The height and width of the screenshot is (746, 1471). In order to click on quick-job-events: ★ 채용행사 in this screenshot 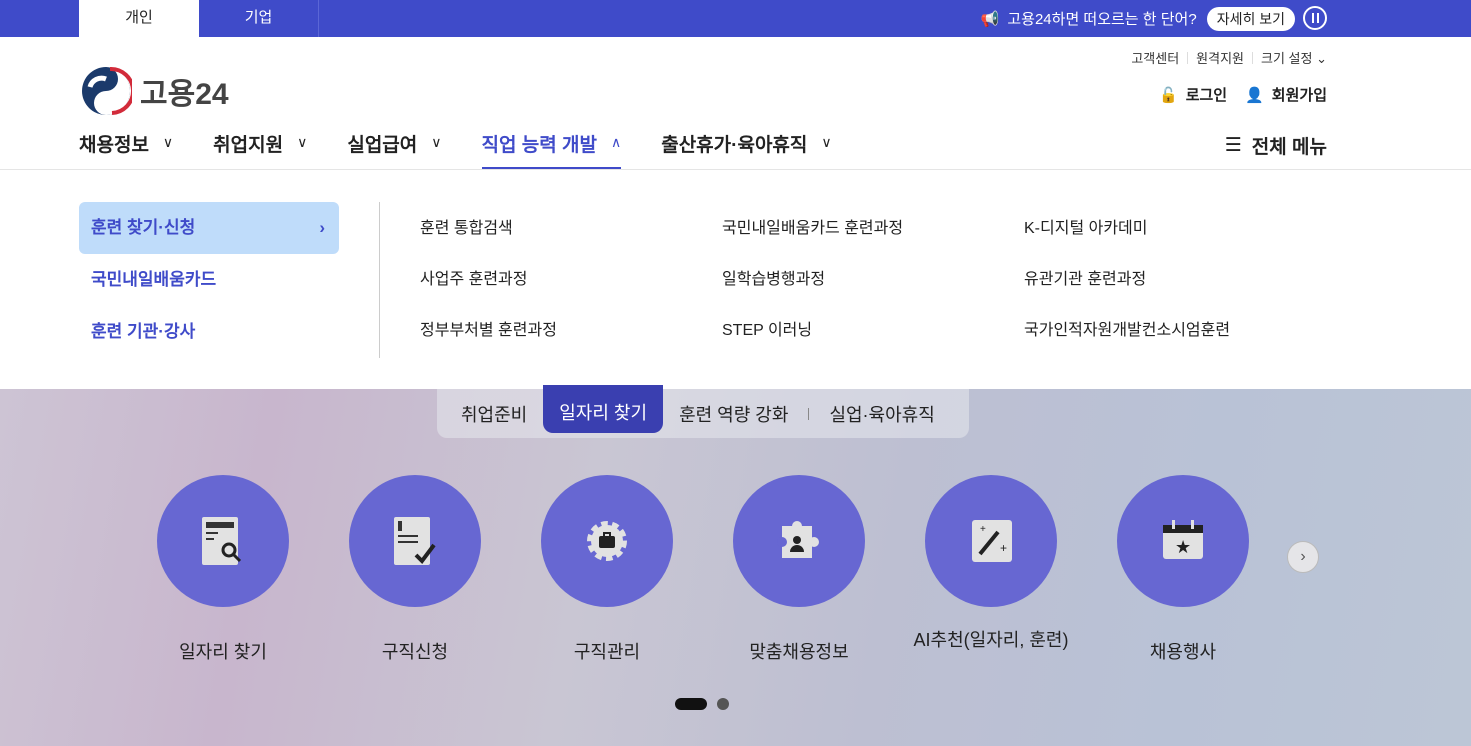, I will do `click(1183, 569)`.